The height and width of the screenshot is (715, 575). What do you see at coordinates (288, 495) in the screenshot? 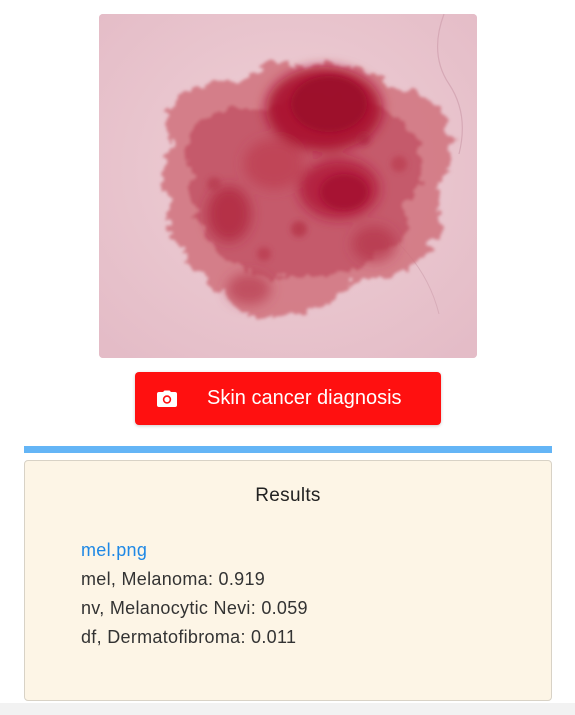
I see `results-title: Results` at bounding box center [288, 495].